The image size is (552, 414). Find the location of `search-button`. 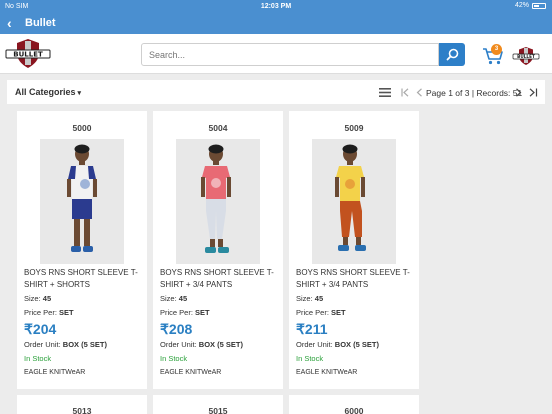

search-button is located at coordinates (452, 54).